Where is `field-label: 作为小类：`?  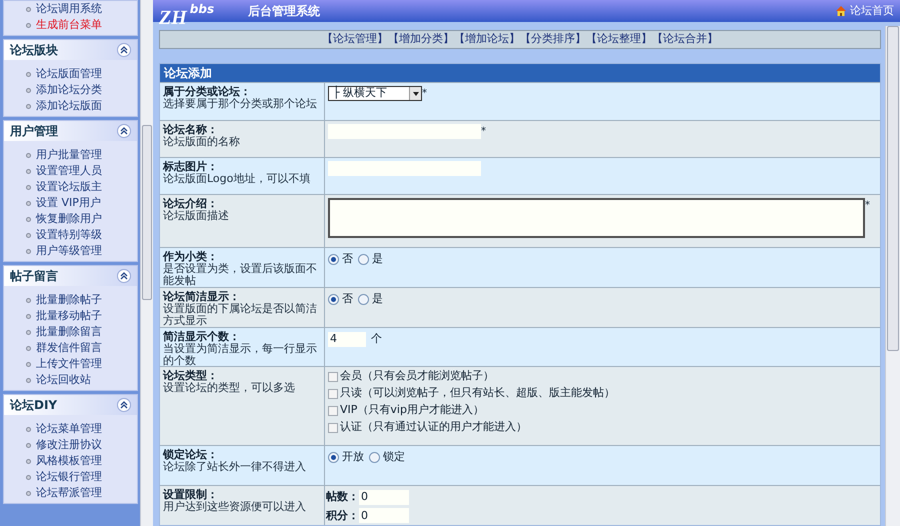
field-label: 作为小类： is located at coordinates (191, 257).